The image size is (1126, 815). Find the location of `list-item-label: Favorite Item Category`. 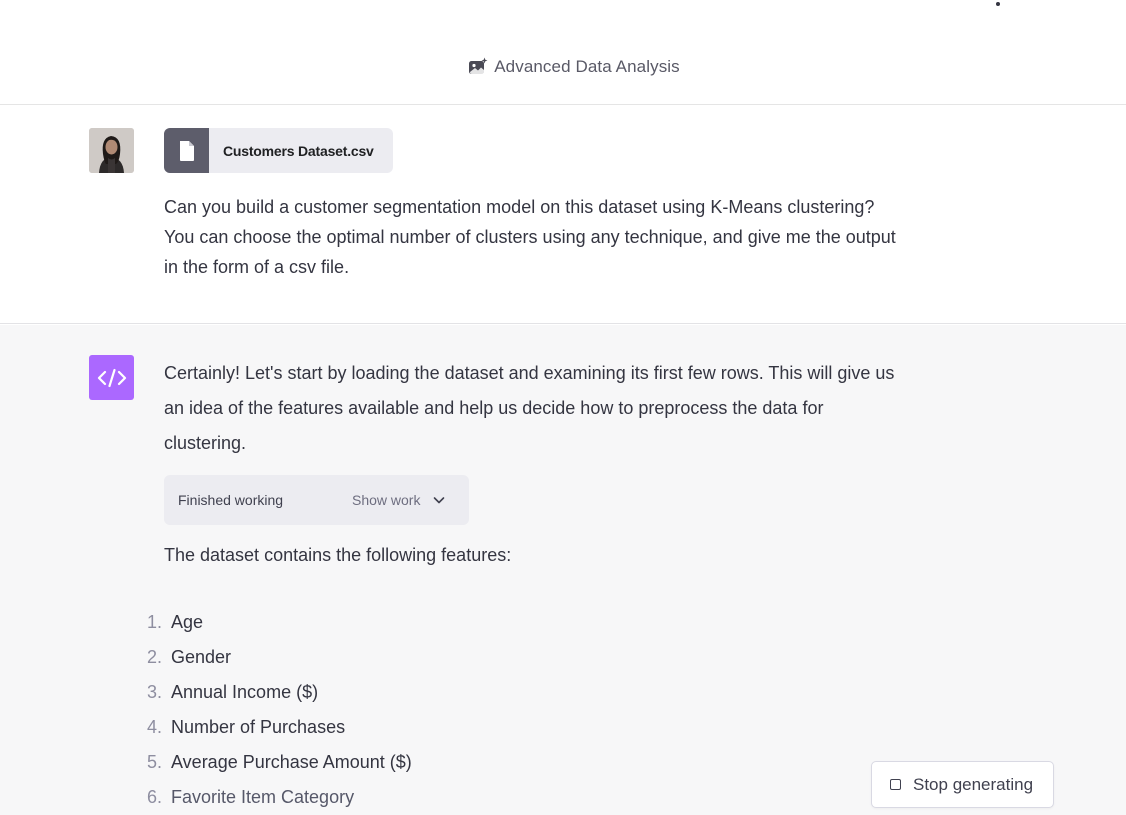

list-item-label: Favorite Item Category is located at coordinates (263, 797).